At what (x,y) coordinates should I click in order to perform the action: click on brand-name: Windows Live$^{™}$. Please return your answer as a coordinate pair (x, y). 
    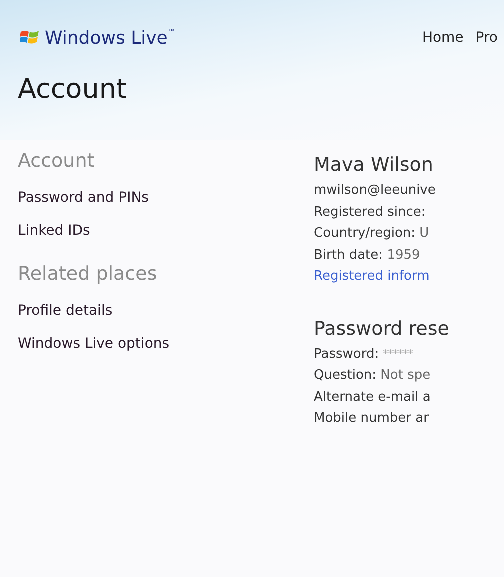
    Looking at the image, I should click on (110, 38).